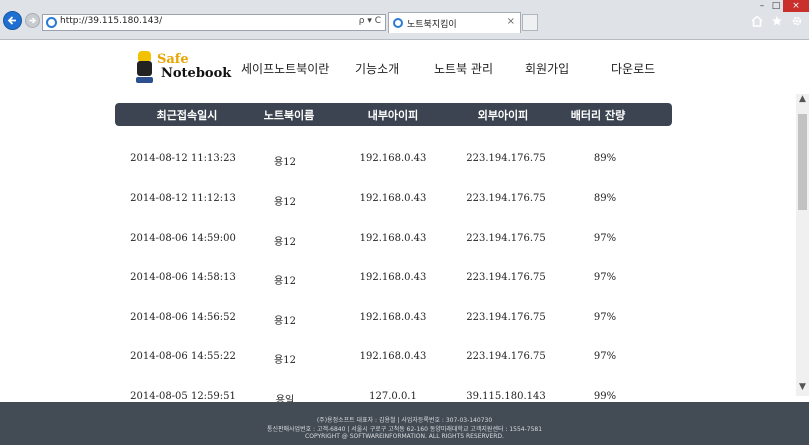 The height and width of the screenshot is (445, 809). Describe the element at coordinates (776, 6) in the screenshot. I see `restore-button: □` at that location.